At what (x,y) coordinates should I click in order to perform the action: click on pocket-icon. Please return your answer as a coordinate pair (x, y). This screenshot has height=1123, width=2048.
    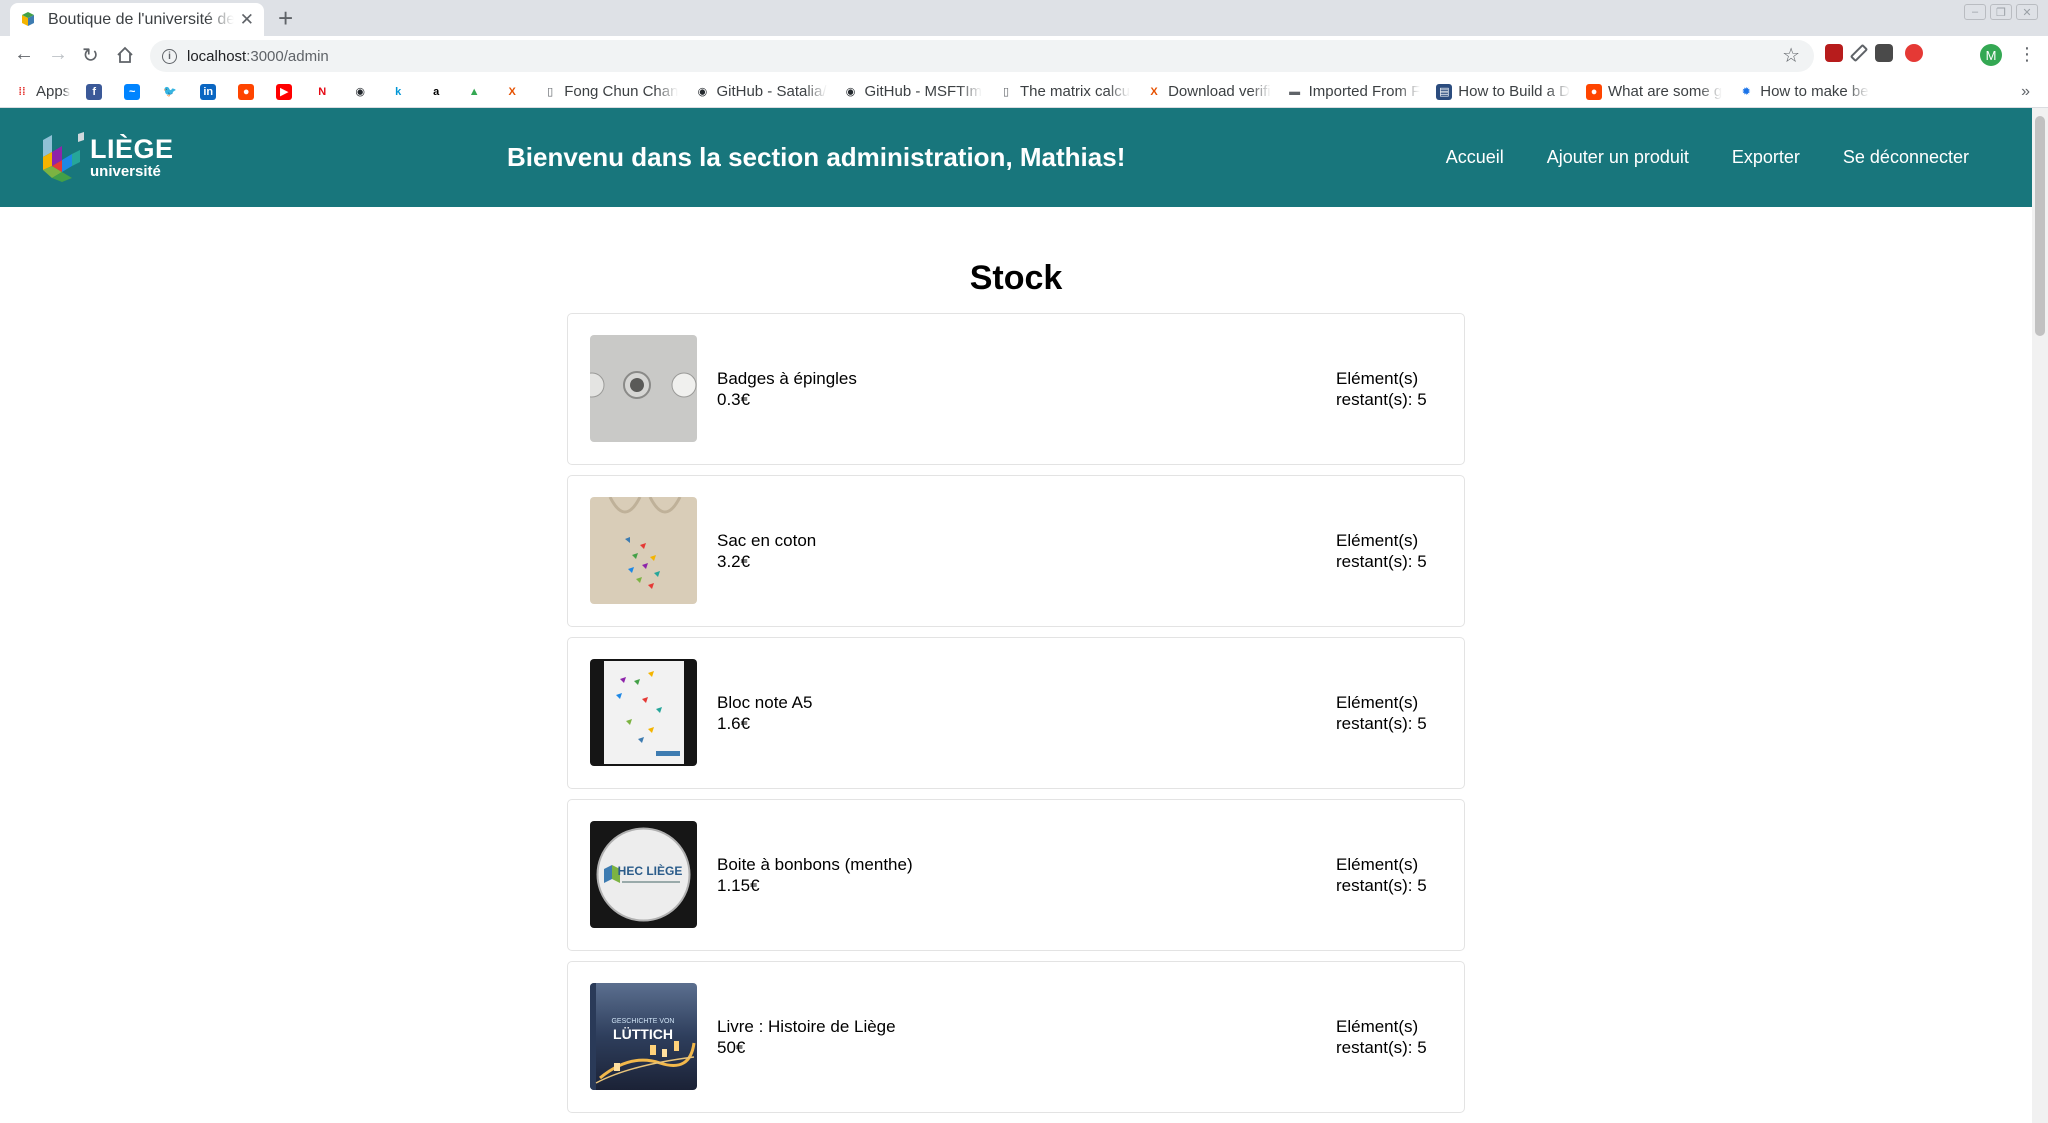
    Looking at the image, I should click on (1884, 53).